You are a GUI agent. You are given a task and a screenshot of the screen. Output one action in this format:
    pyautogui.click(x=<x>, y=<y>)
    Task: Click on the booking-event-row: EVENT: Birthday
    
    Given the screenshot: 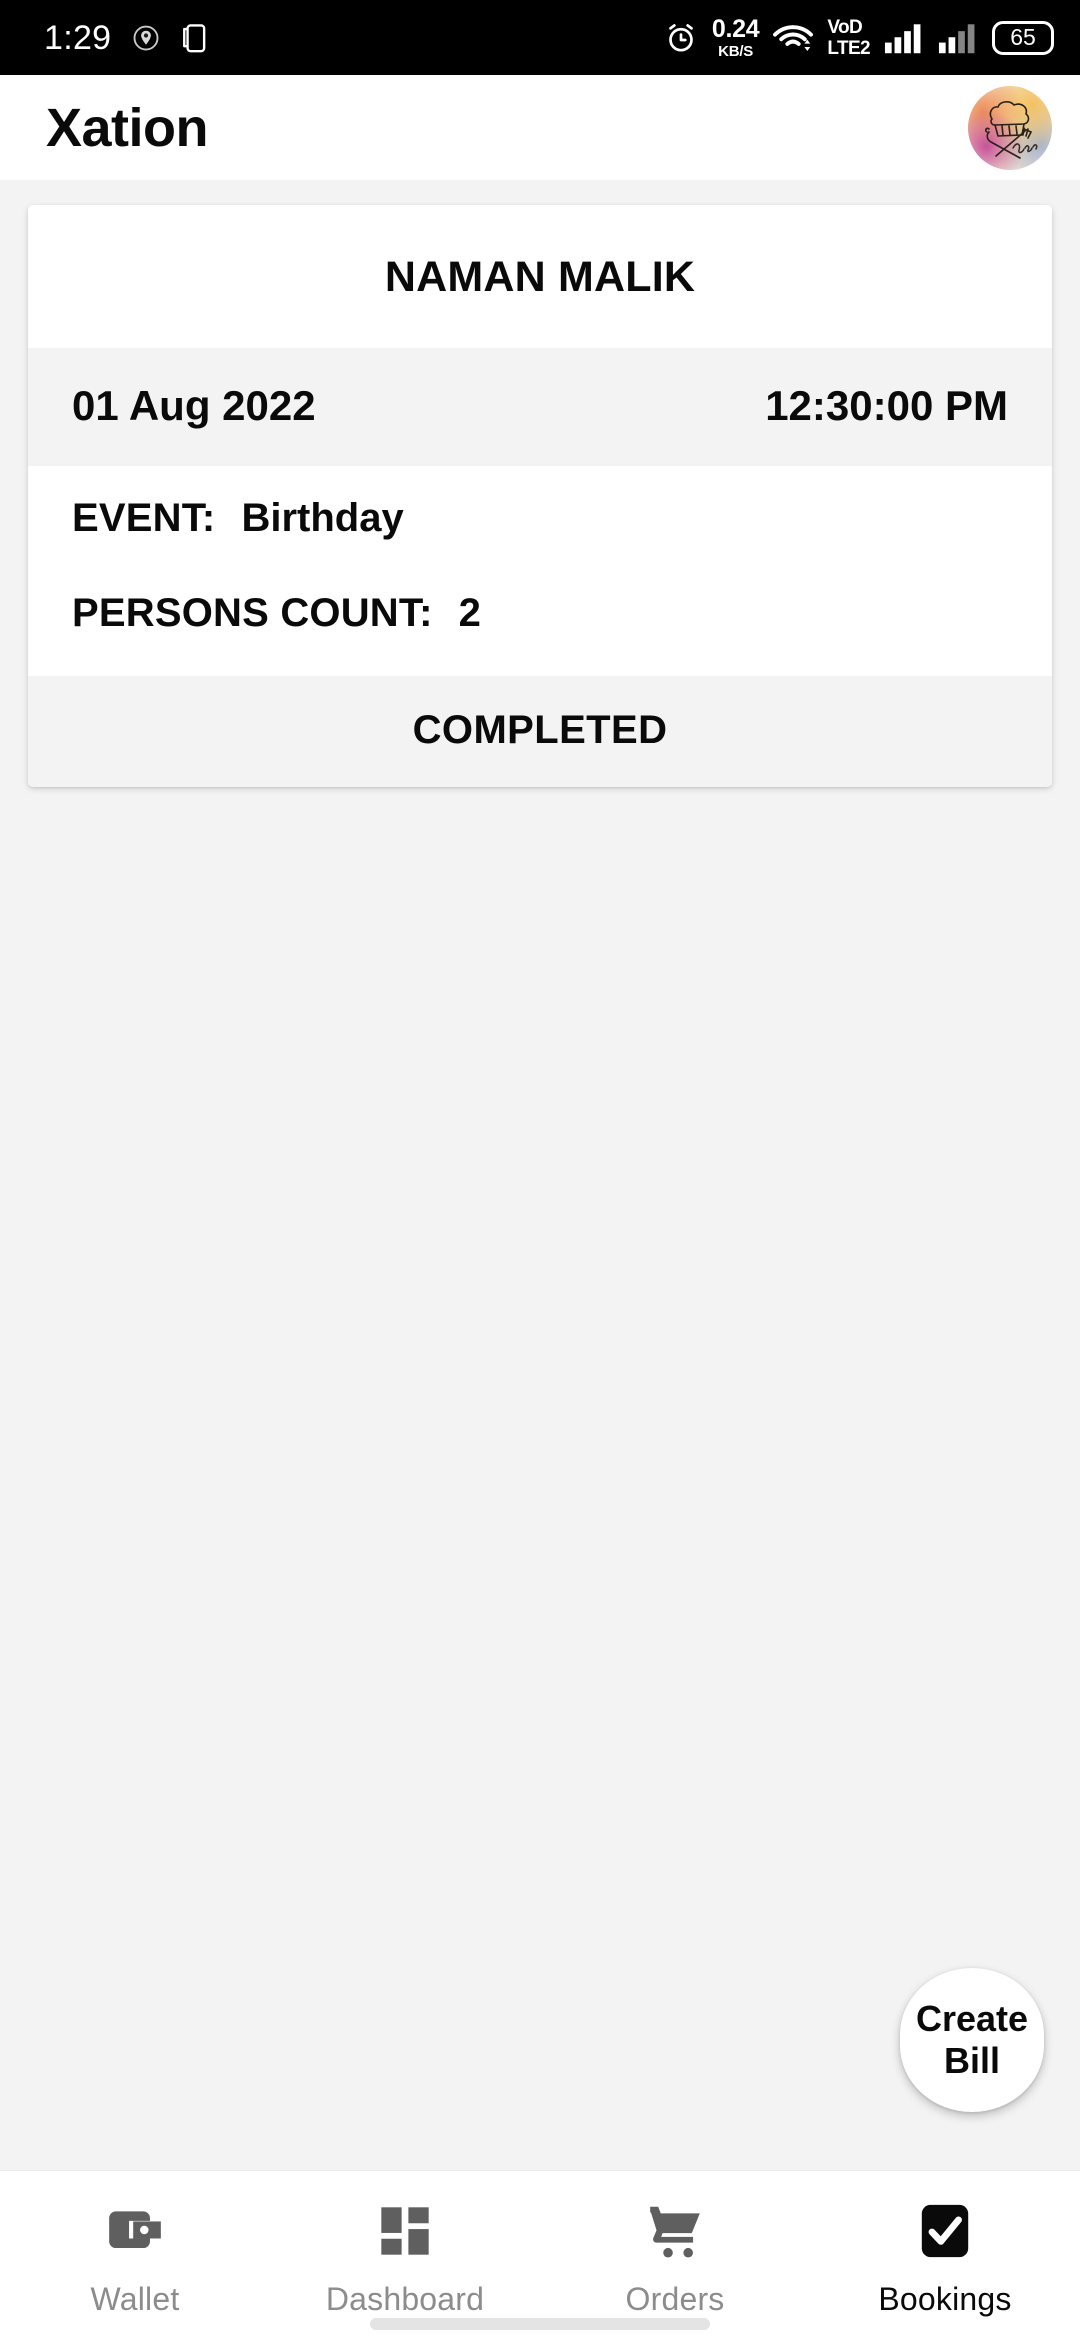 What is the action you would take?
    pyautogui.click(x=540, y=517)
    